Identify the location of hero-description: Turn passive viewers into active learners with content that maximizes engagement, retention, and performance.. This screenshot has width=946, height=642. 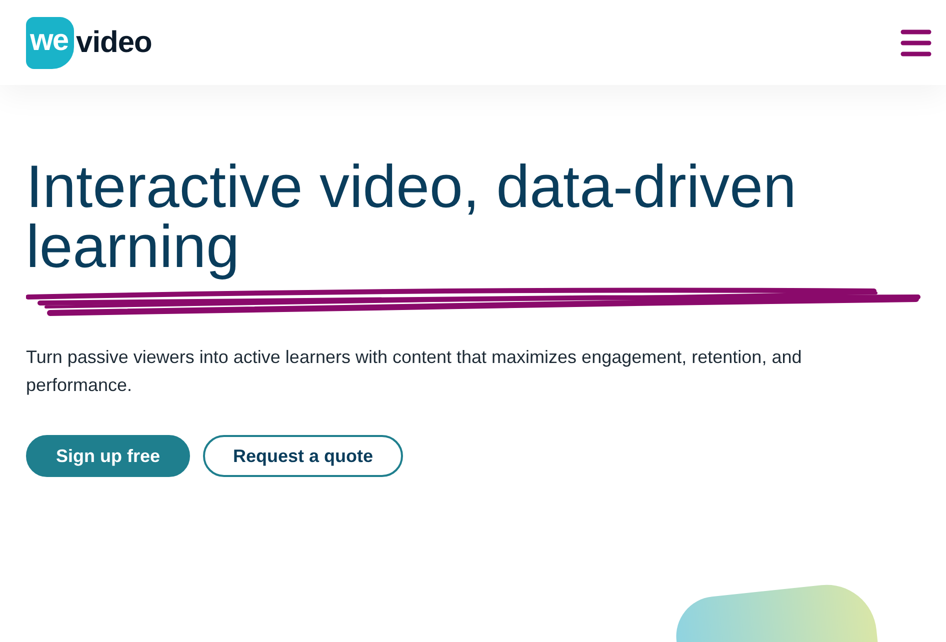
(414, 371).